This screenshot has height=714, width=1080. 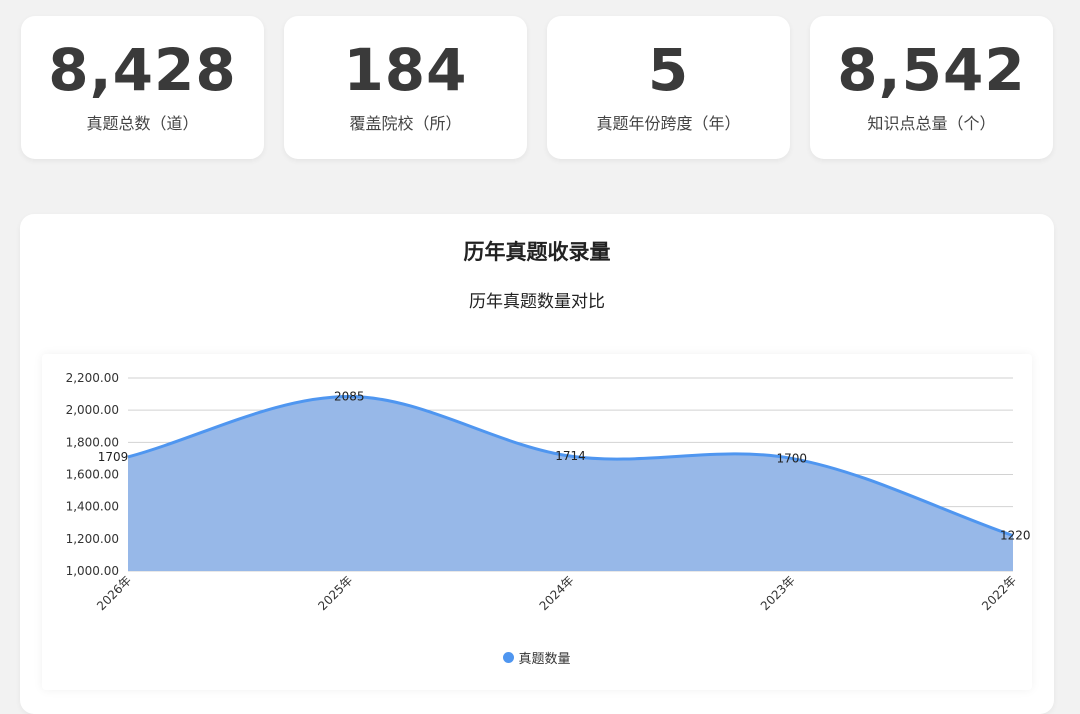 What do you see at coordinates (668, 123) in the screenshot?
I see `stat-label: 真题年份跨度（年）` at bounding box center [668, 123].